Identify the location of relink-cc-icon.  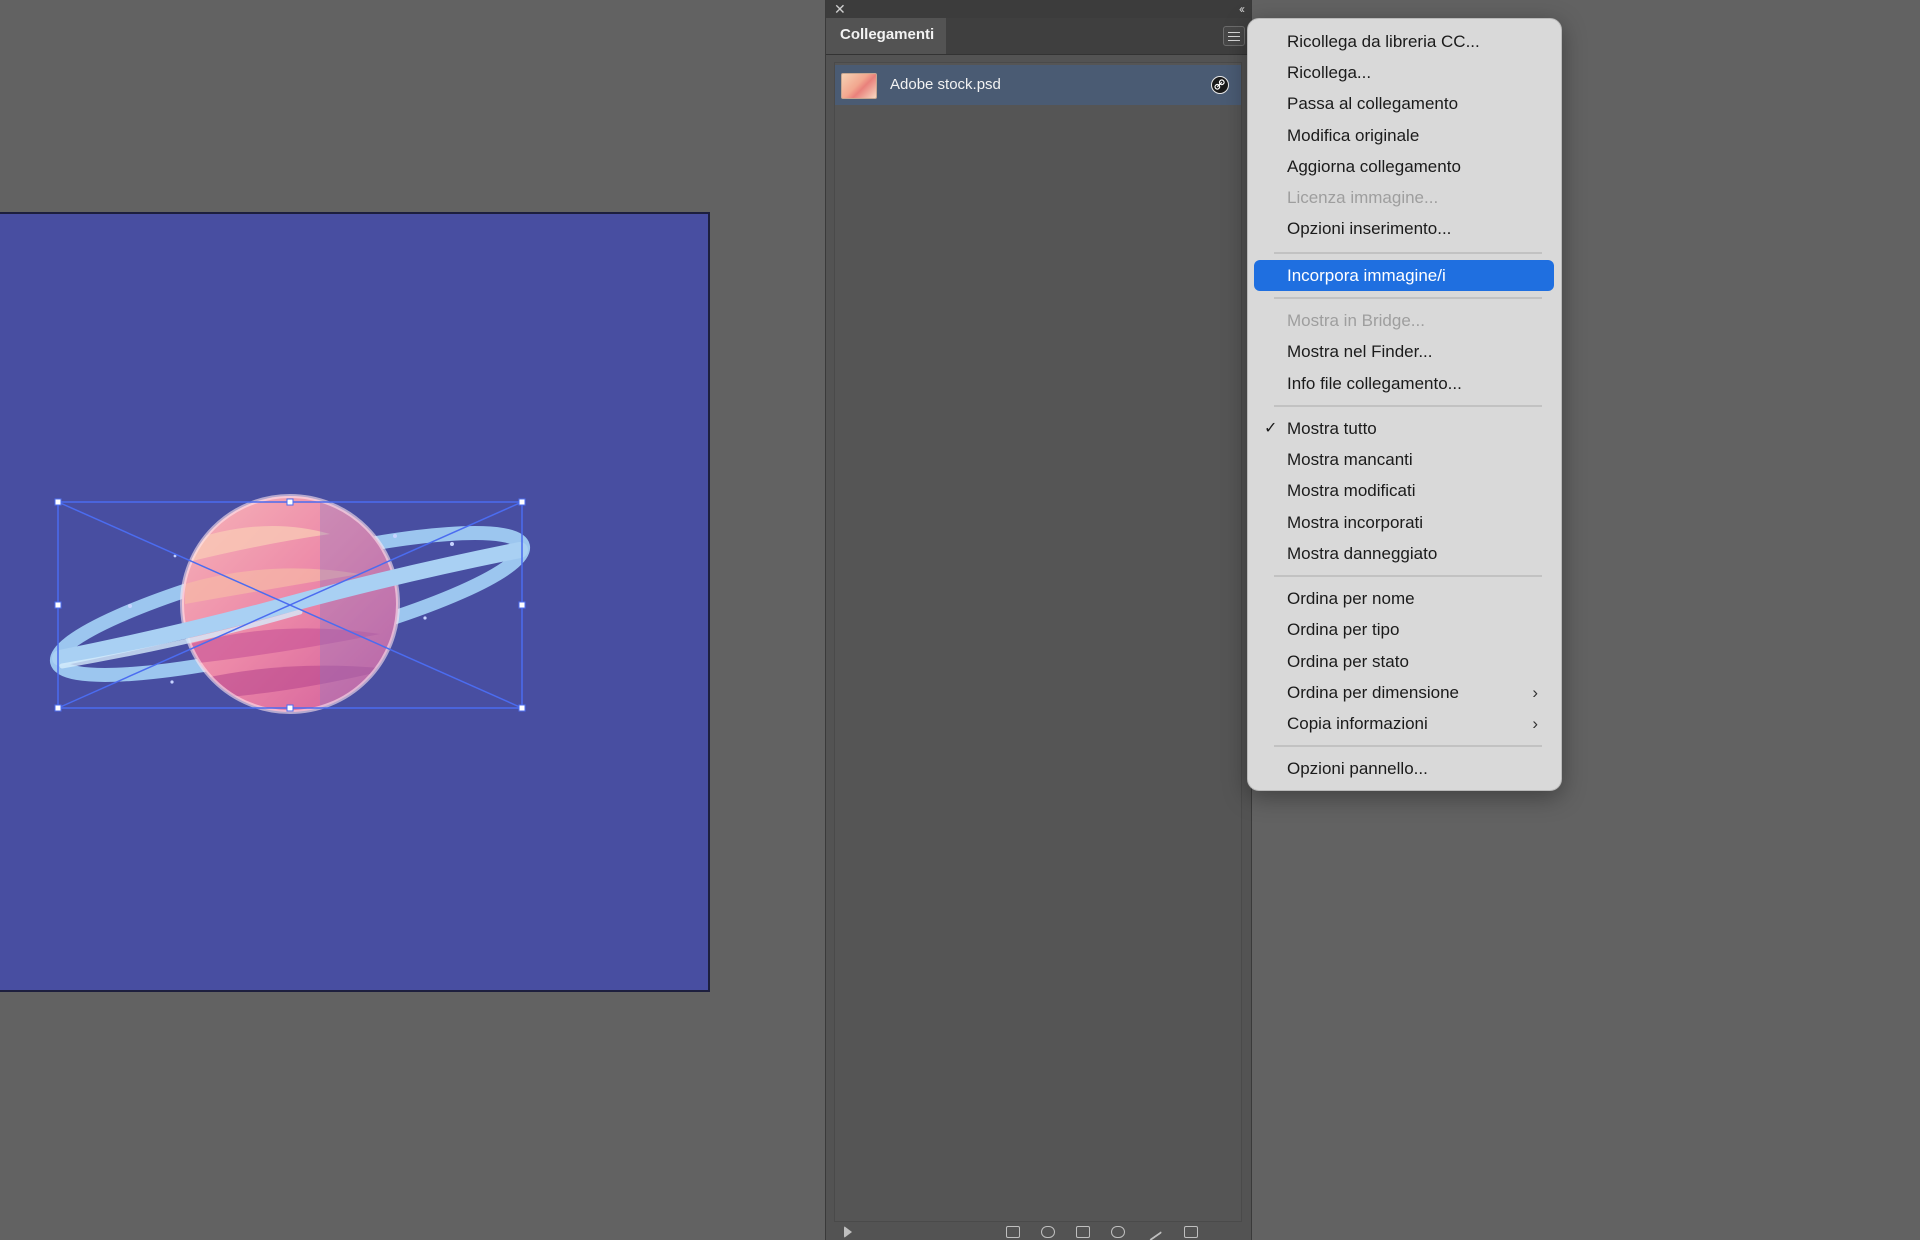
(1013, 1232).